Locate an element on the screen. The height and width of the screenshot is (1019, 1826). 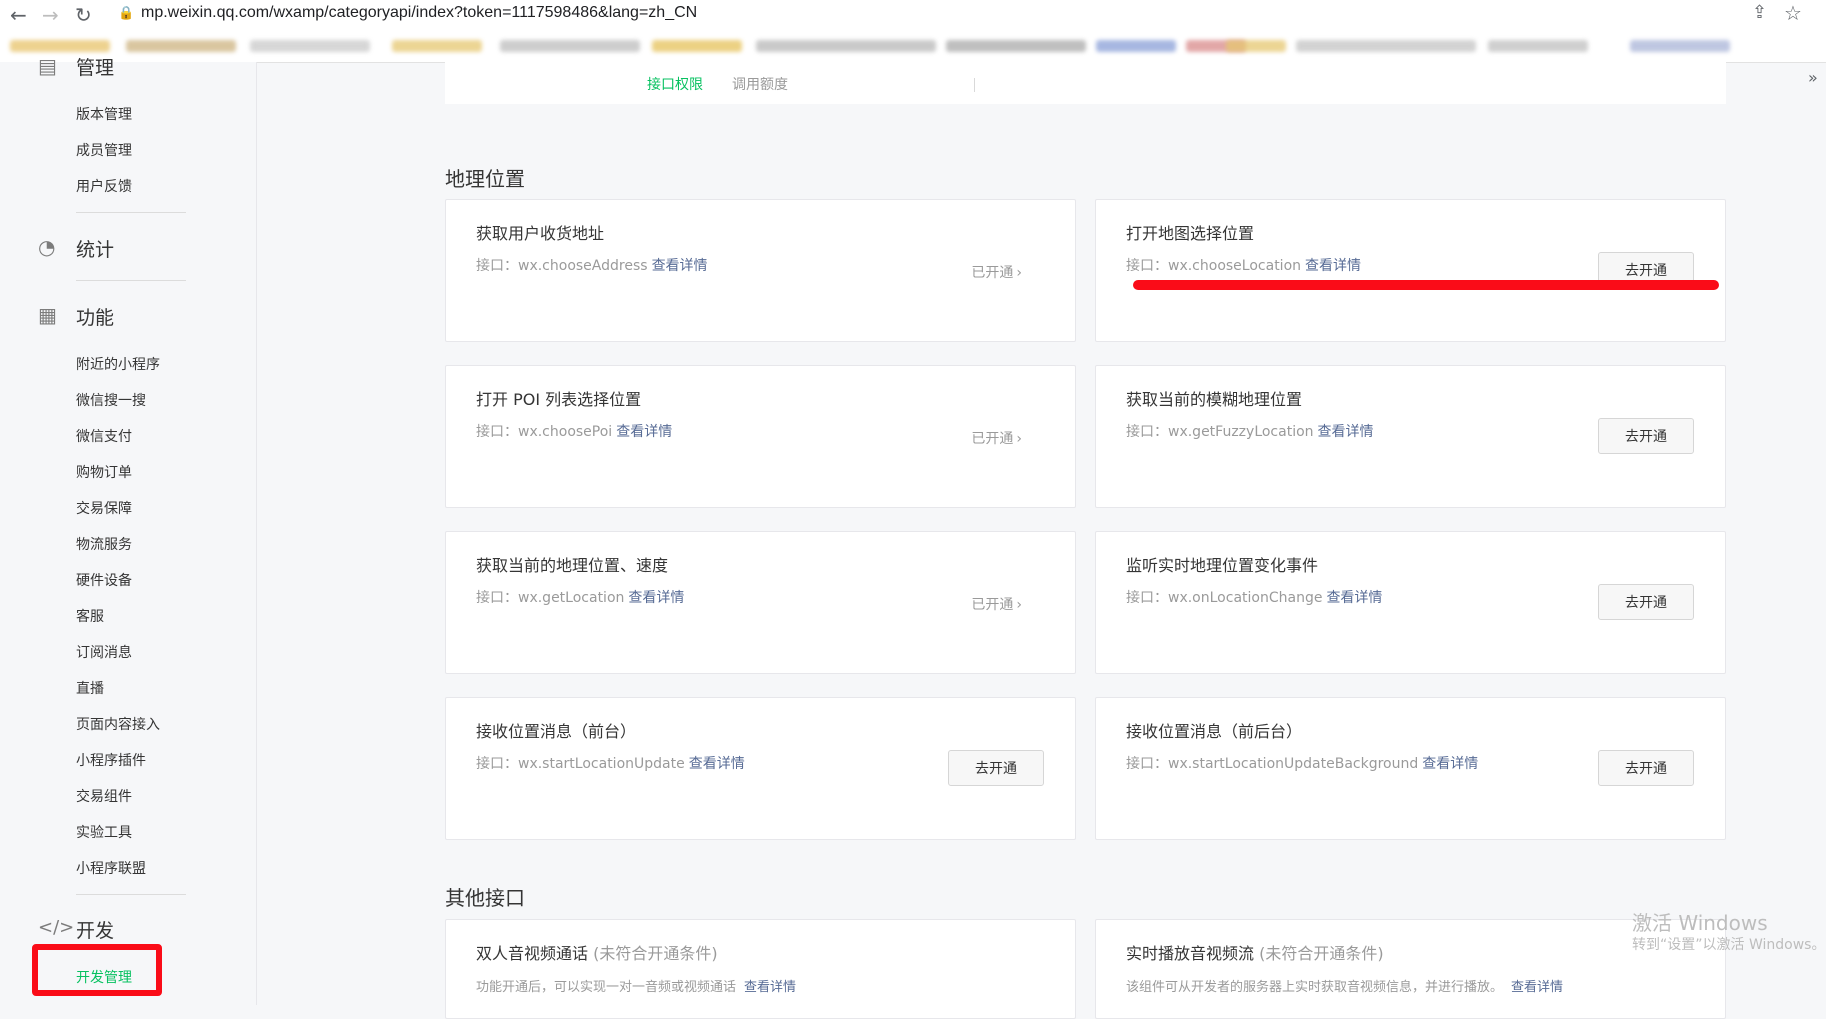
sidebar-item-pay: 微信支付 is located at coordinates (104, 436).